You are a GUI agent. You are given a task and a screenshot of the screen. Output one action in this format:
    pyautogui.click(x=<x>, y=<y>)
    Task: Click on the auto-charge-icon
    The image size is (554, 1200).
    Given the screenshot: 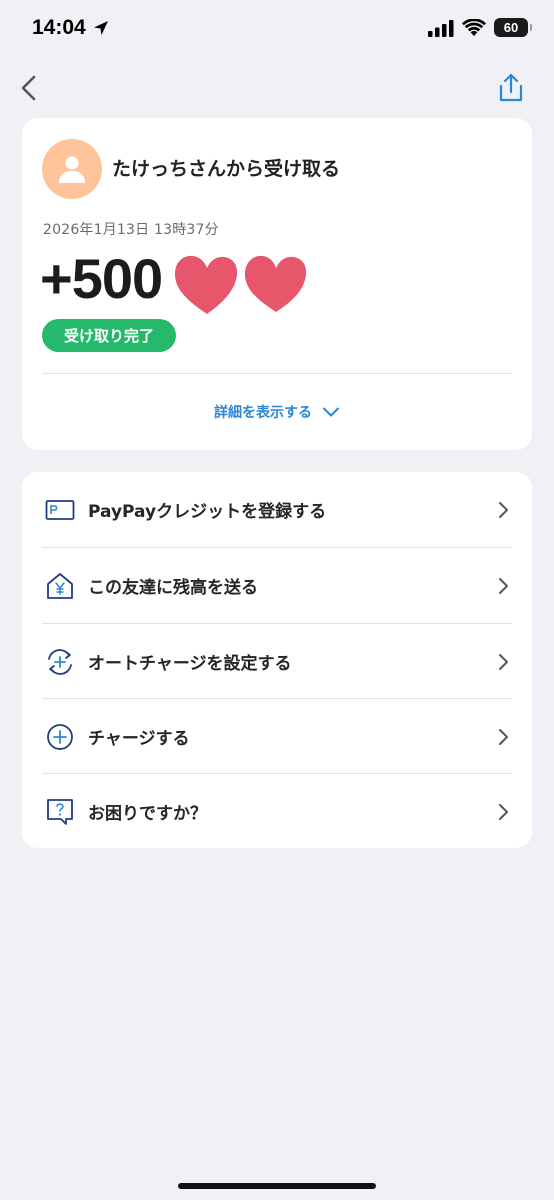 What is the action you would take?
    pyautogui.click(x=60, y=662)
    